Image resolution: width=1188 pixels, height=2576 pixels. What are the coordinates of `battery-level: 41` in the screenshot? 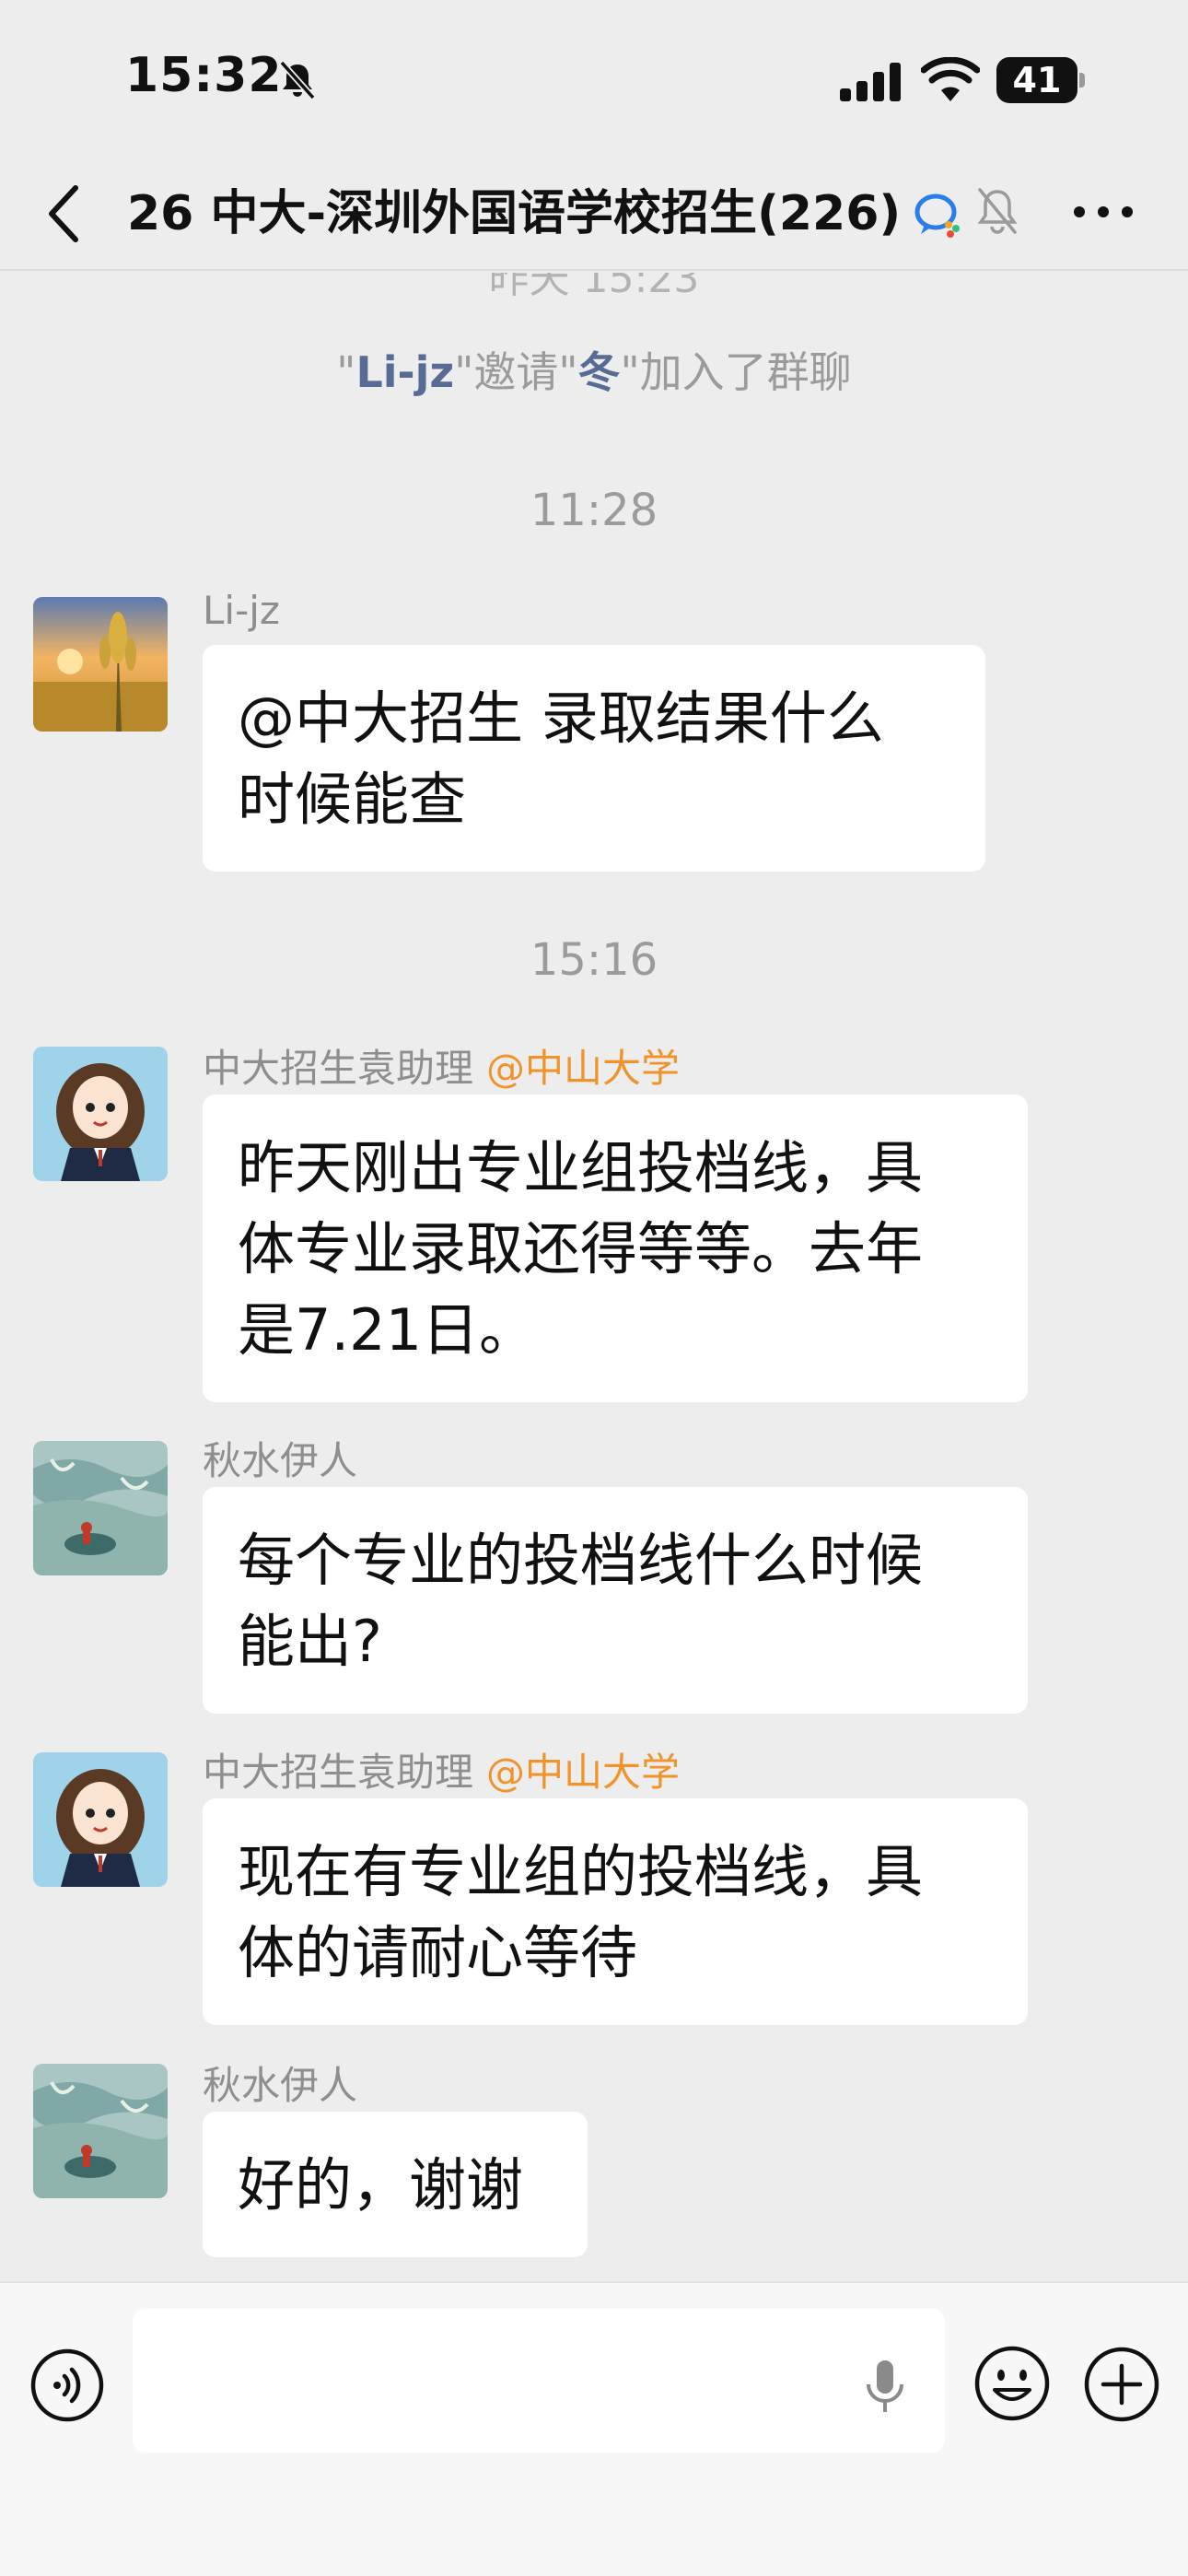 It's located at (1037, 80).